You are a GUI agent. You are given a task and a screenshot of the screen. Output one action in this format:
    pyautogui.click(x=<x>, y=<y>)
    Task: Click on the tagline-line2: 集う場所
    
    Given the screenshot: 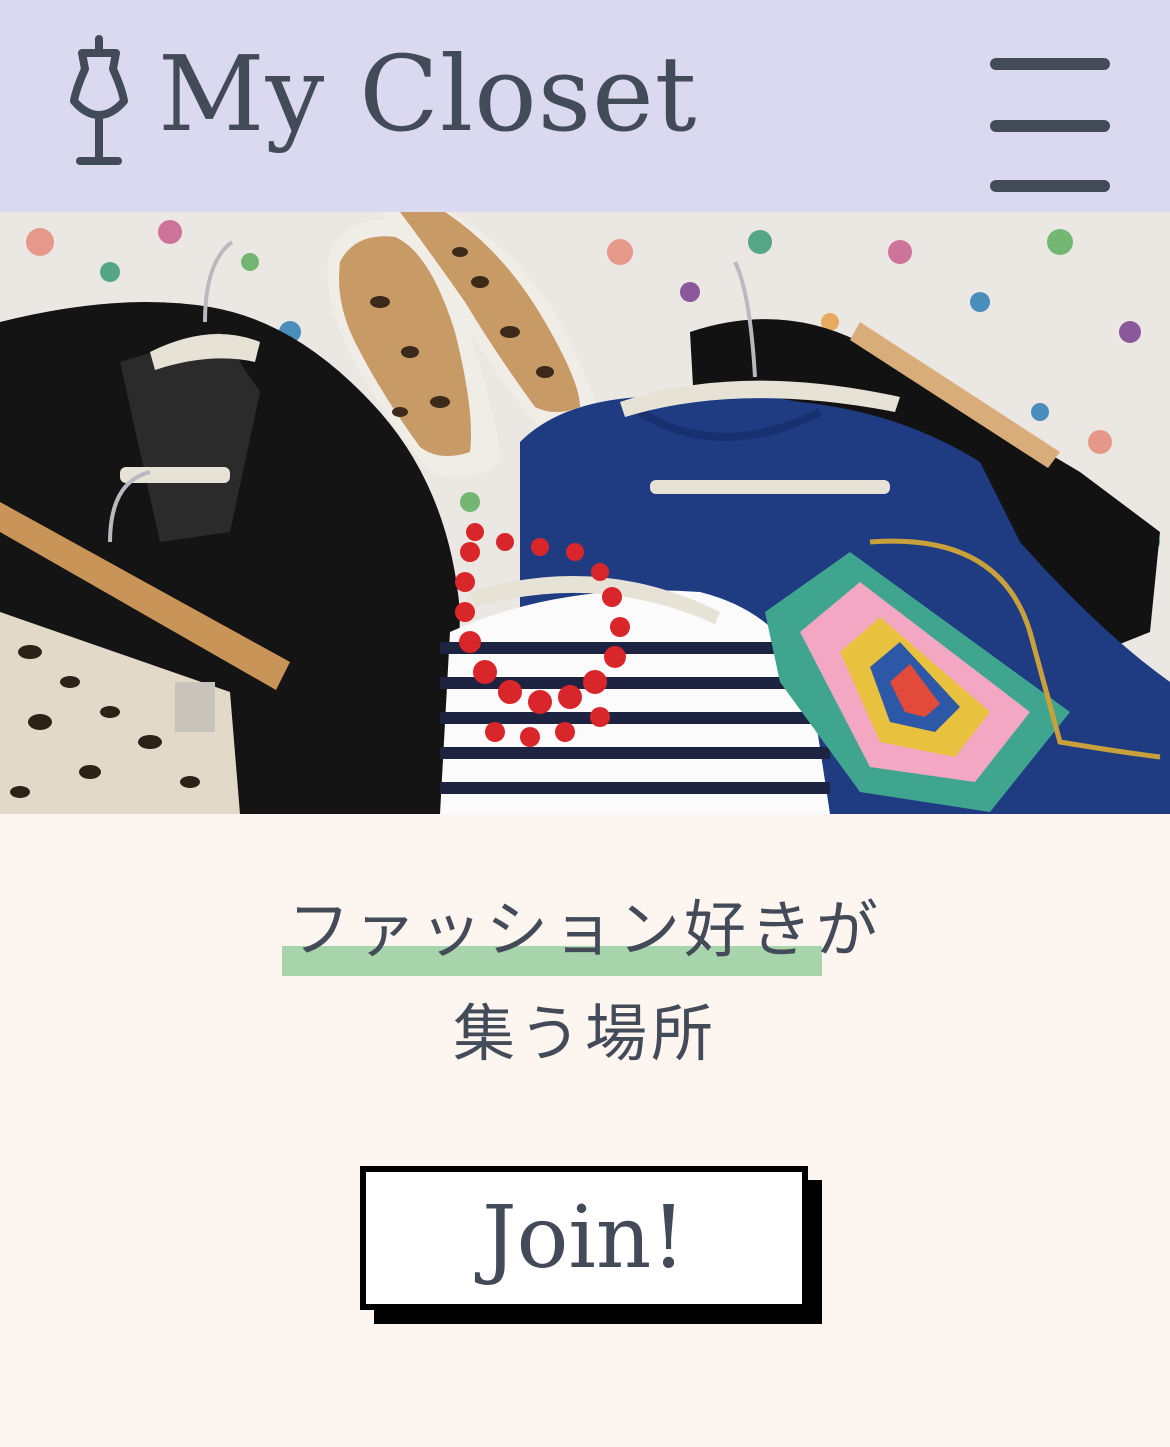 What is the action you would take?
    pyautogui.click(x=584, y=1033)
    